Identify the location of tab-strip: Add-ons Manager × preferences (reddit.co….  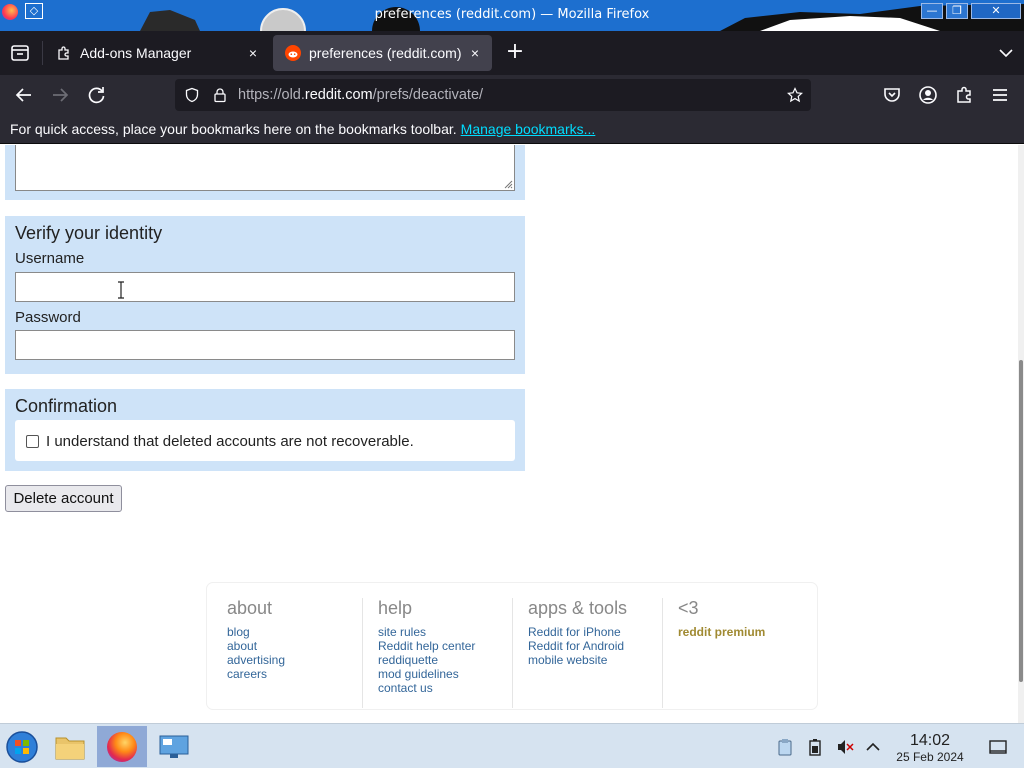
(512, 53).